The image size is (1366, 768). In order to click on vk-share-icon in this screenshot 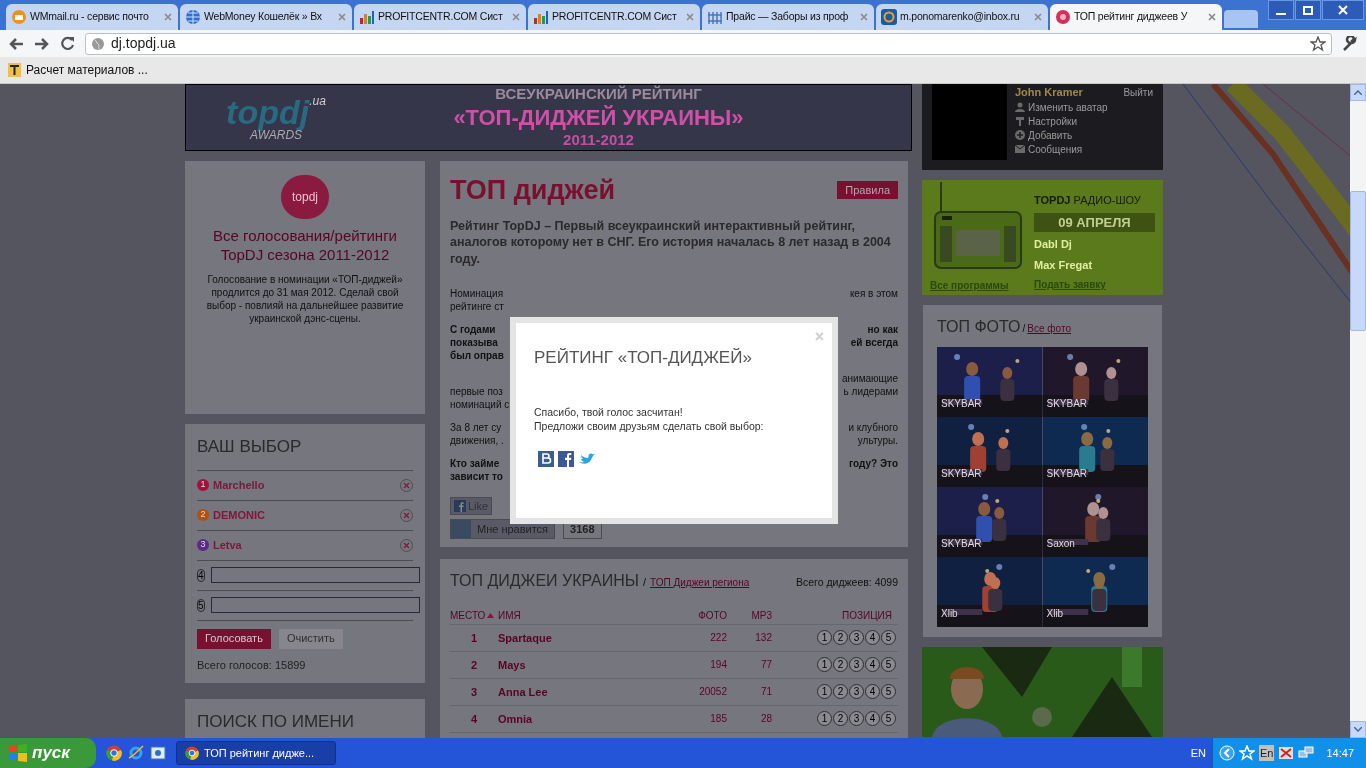, I will do `click(546, 458)`.